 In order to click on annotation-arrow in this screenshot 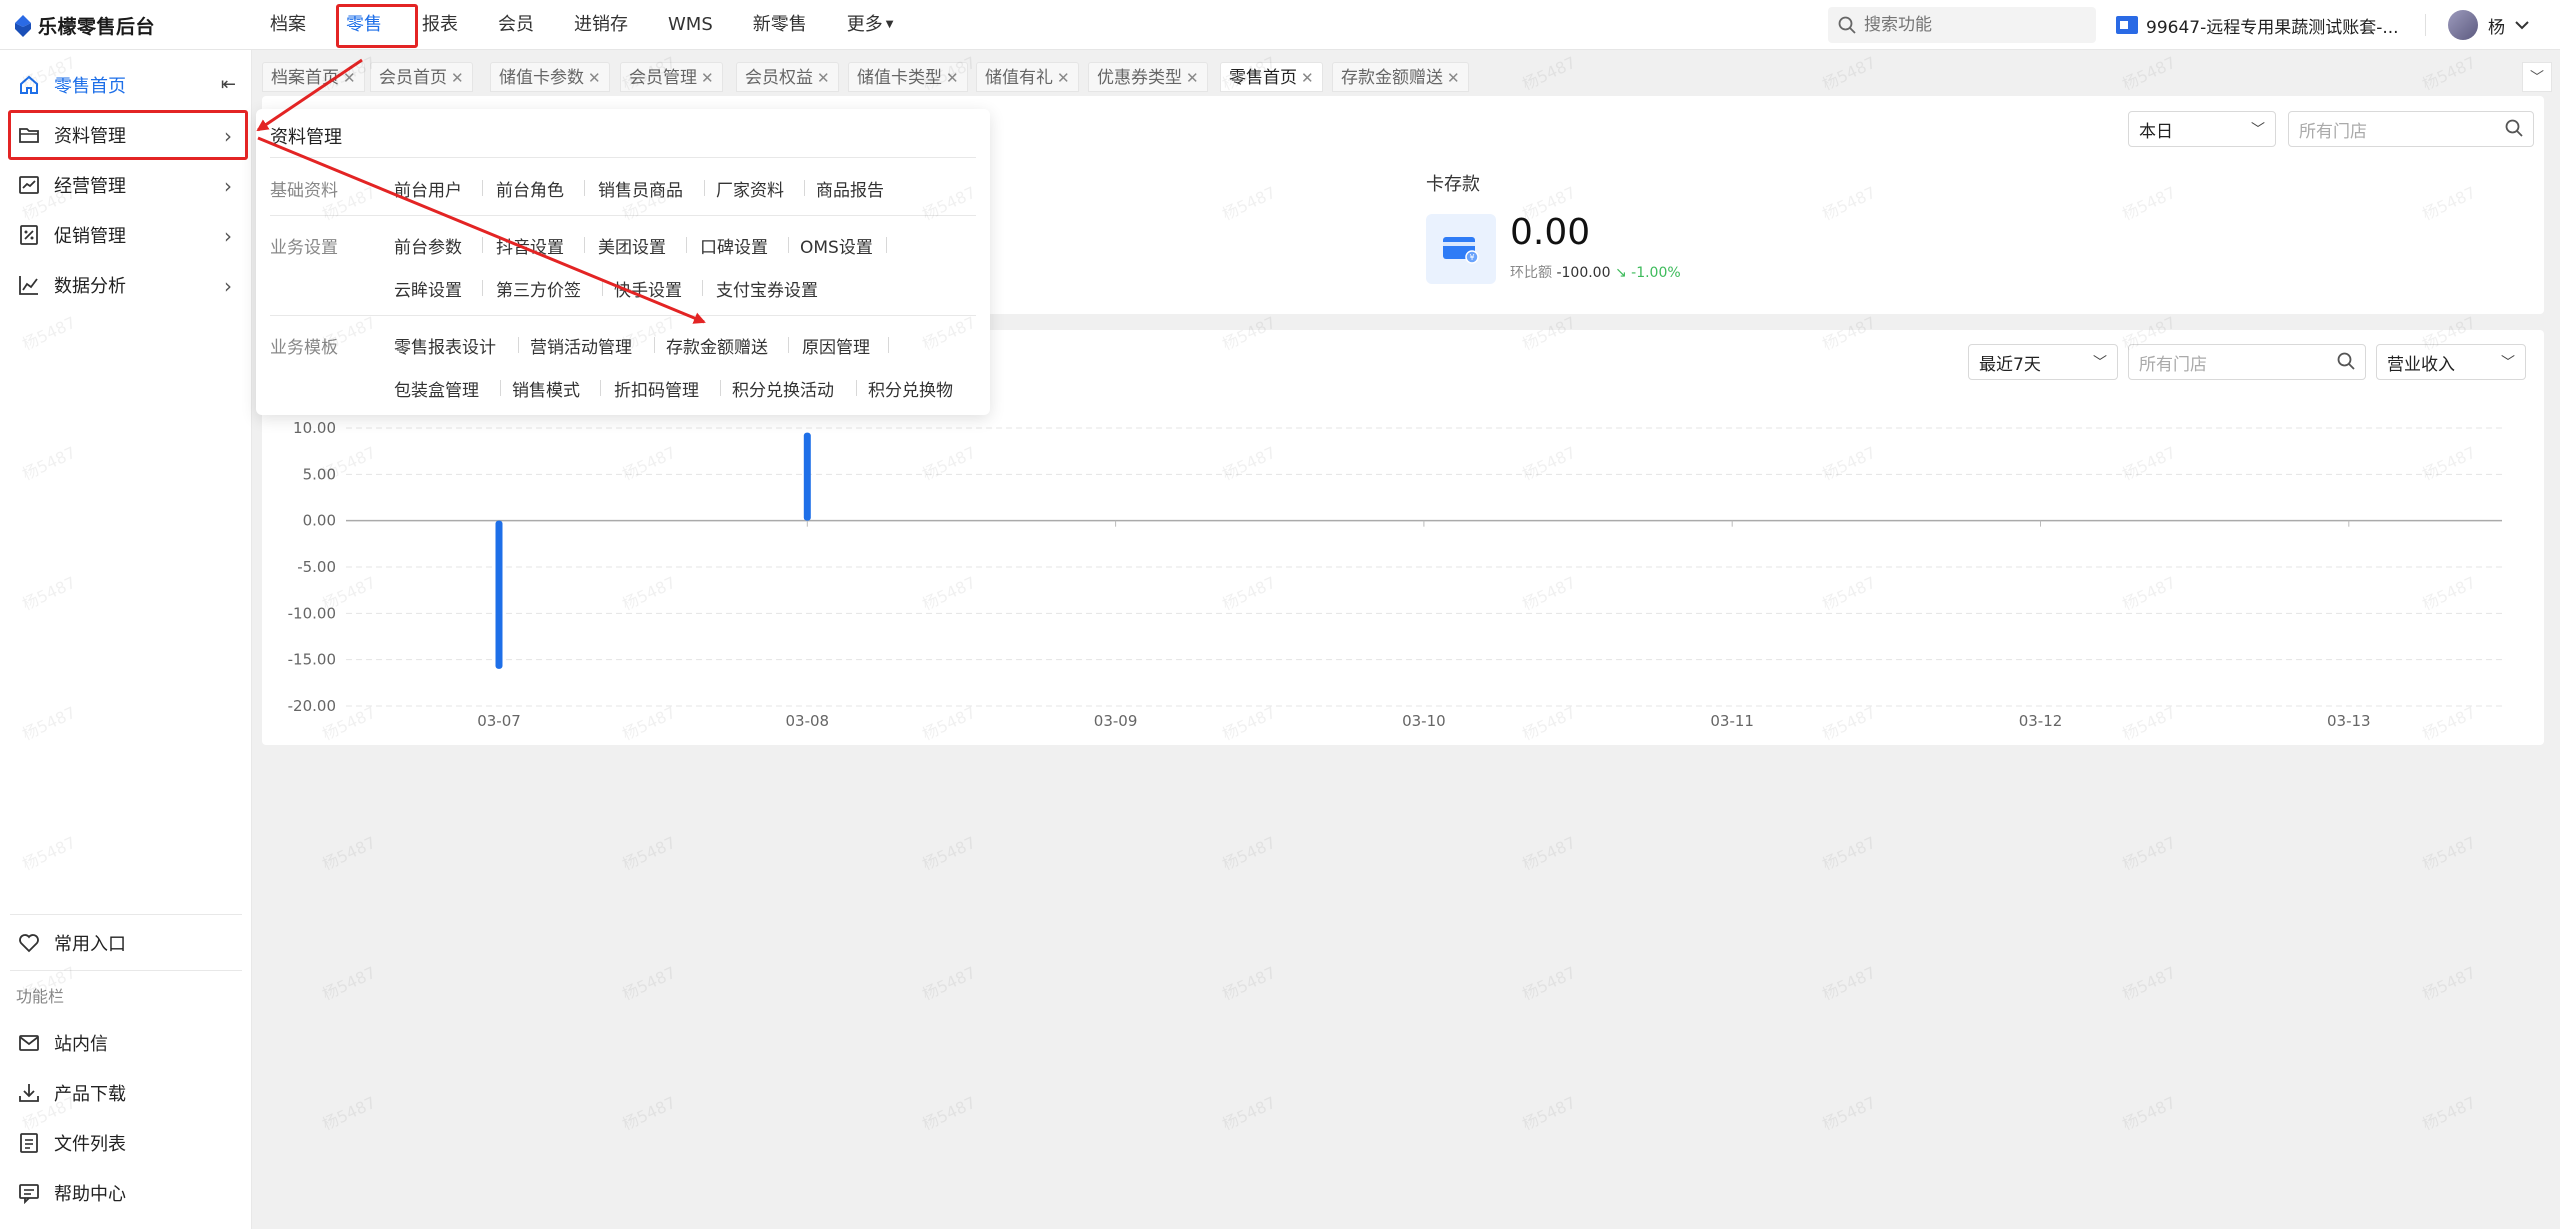, I will do `click(481, 230)`.